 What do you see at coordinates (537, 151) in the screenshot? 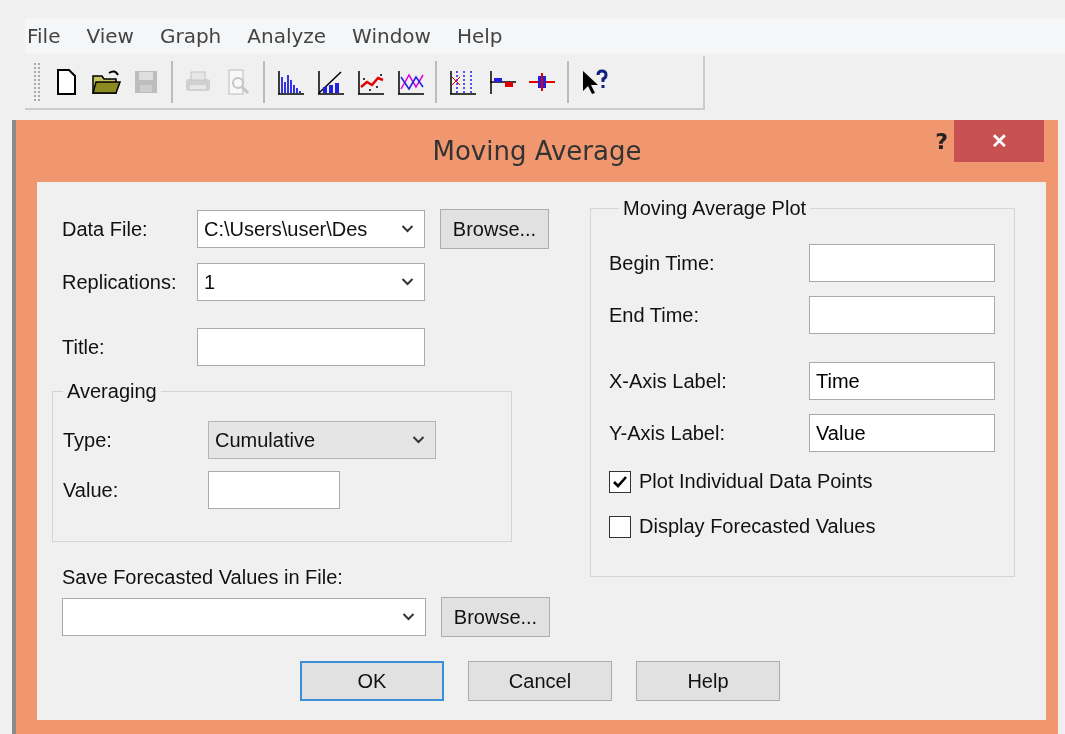
I see `dialog-title: Moving Average` at bounding box center [537, 151].